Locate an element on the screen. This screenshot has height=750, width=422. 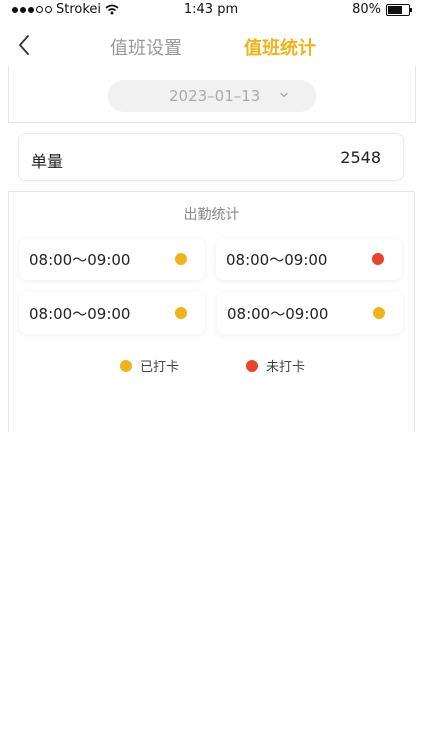
tab-duty-stats: 值班统计 is located at coordinates (280, 47).